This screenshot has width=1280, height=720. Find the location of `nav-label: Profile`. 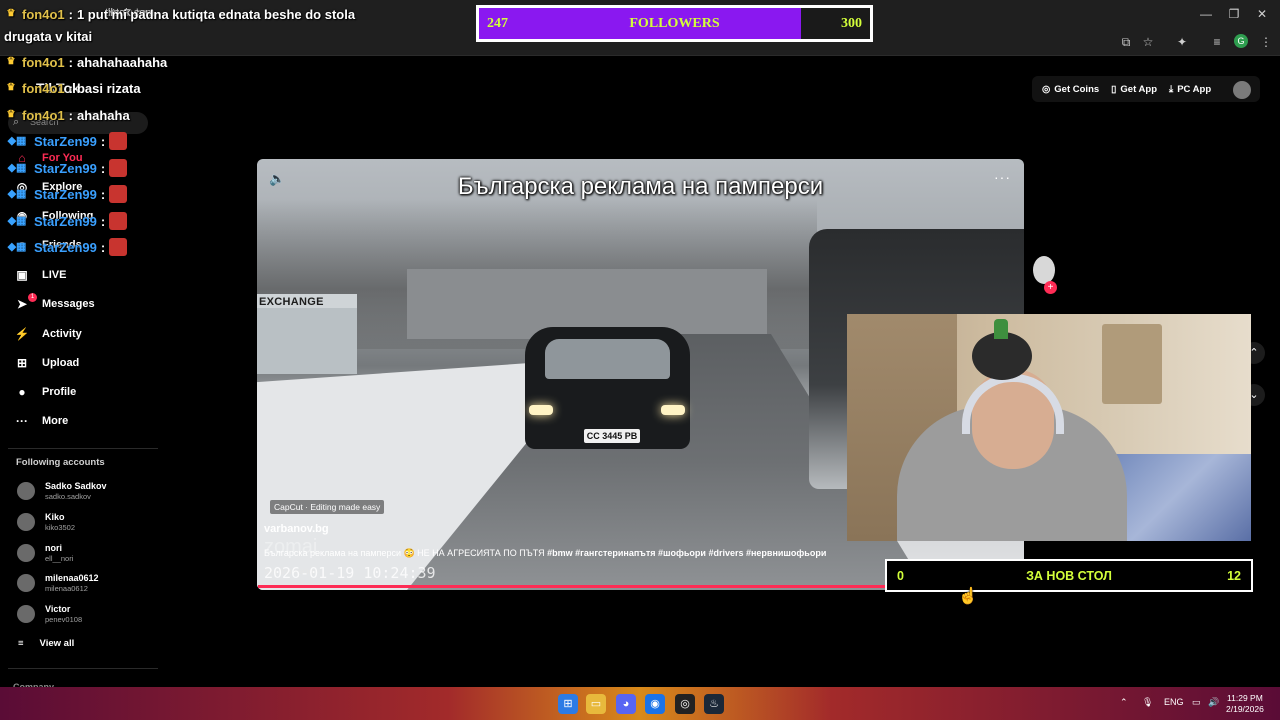

nav-label: Profile is located at coordinates (59, 392).